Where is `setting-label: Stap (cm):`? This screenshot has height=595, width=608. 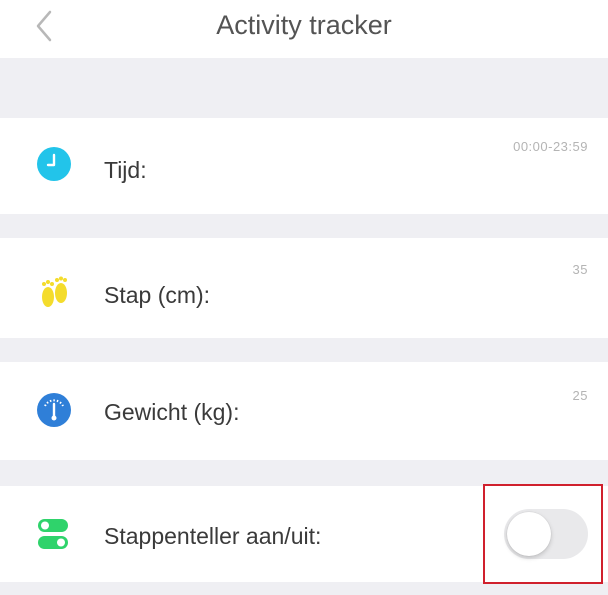
setting-label: Stap (cm): is located at coordinates (157, 295).